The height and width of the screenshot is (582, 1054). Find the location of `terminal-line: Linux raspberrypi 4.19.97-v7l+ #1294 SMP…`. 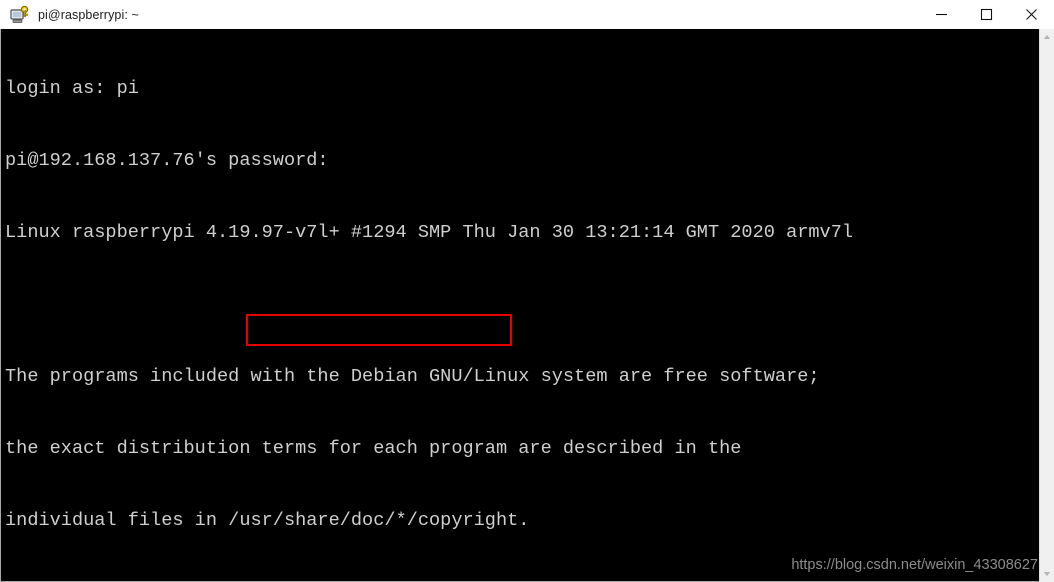

terminal-line: Linux raspberrypi 4.19.97-v7l+ #1294 SMP… is located at coordinates (429, 232).